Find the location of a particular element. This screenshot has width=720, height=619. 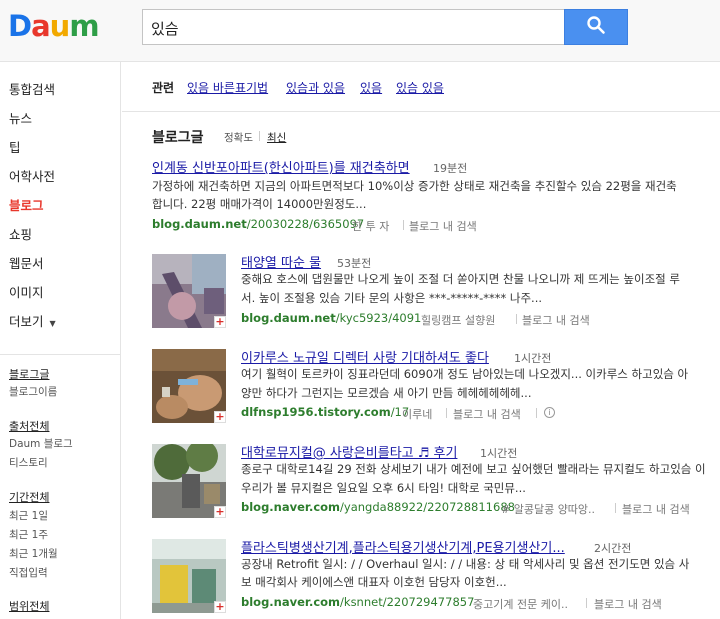

result-url: blog.daum.net/kyc5923/4091 is located at coordinates (331, 318).